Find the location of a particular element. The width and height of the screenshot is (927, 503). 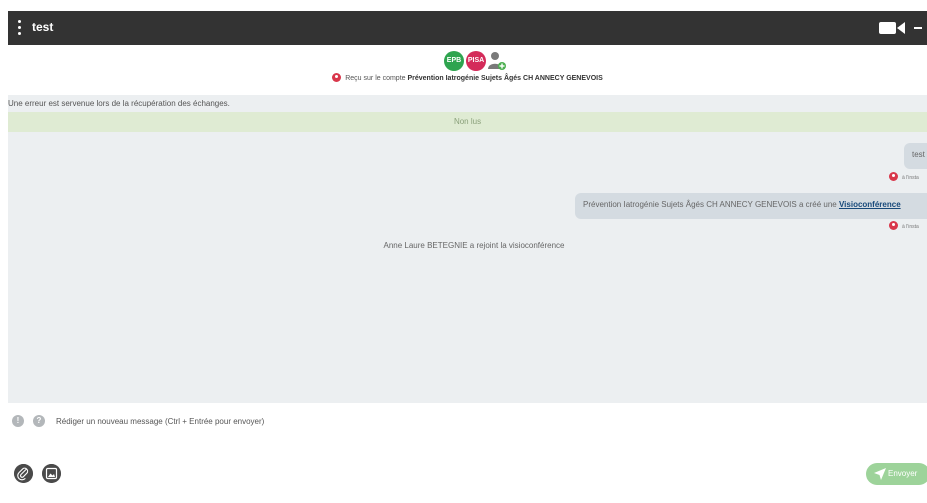

window-title: test is located at coordinates (43, 27).